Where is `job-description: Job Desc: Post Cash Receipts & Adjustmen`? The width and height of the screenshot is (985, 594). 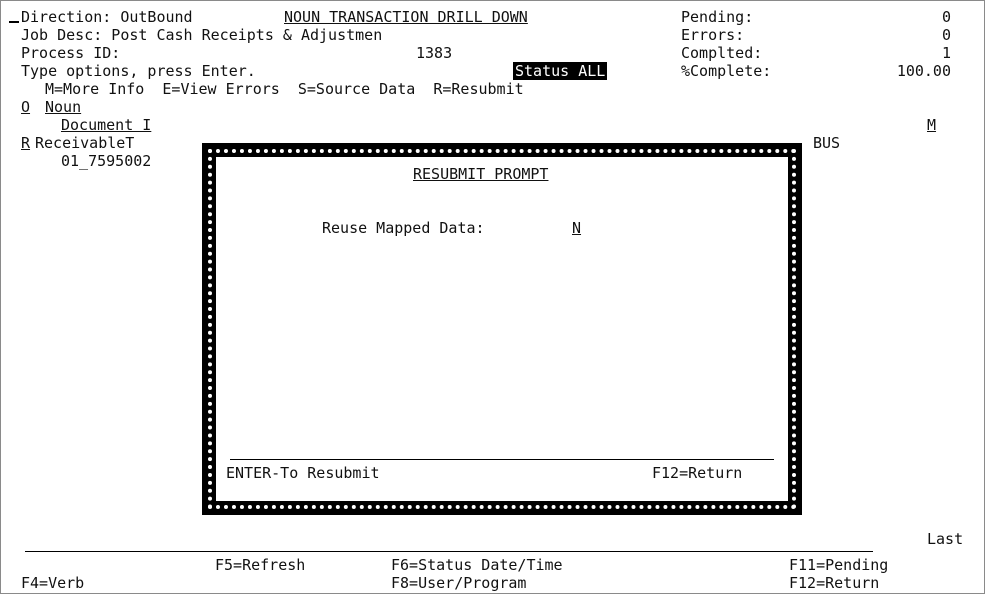
job-description: Job Desc: Post Cash Receipts & Adjustmen is located at coordinates (202, 35).